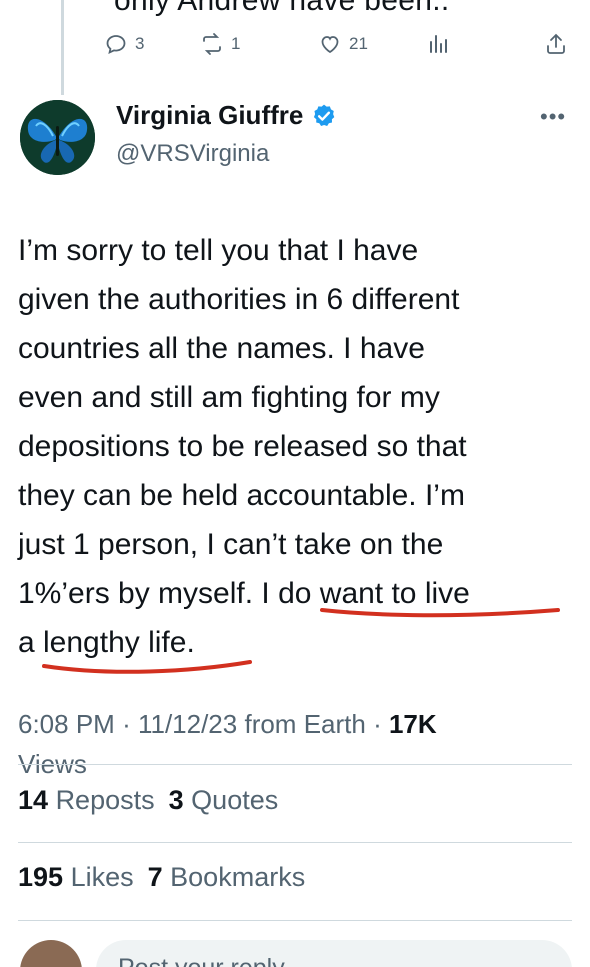 Image resolution: width=590 pixels, height=967 pixels. I want to click on thread-connector-line, so click(62, 47).